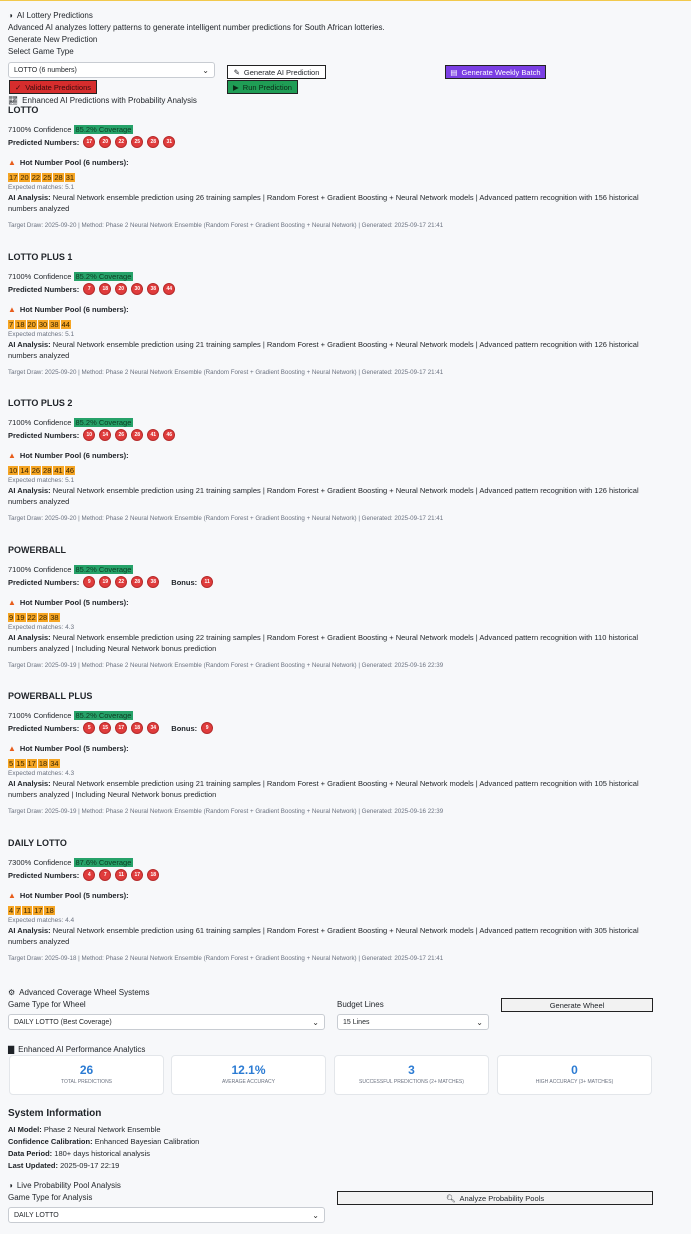  Describe the element at coordinates (166, 1215) in the screenshot. I see `pool-game-select: DAILY LOTTO ⌄` at that location.